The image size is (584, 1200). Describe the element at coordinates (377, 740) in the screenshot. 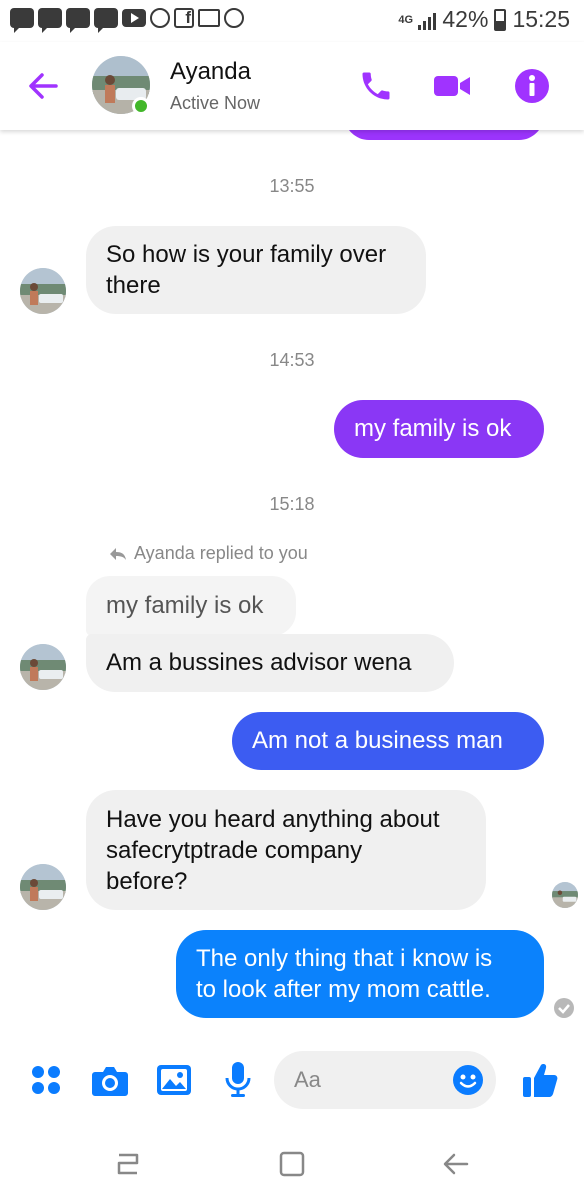

I see `message-text: Am not a business man` at that location.